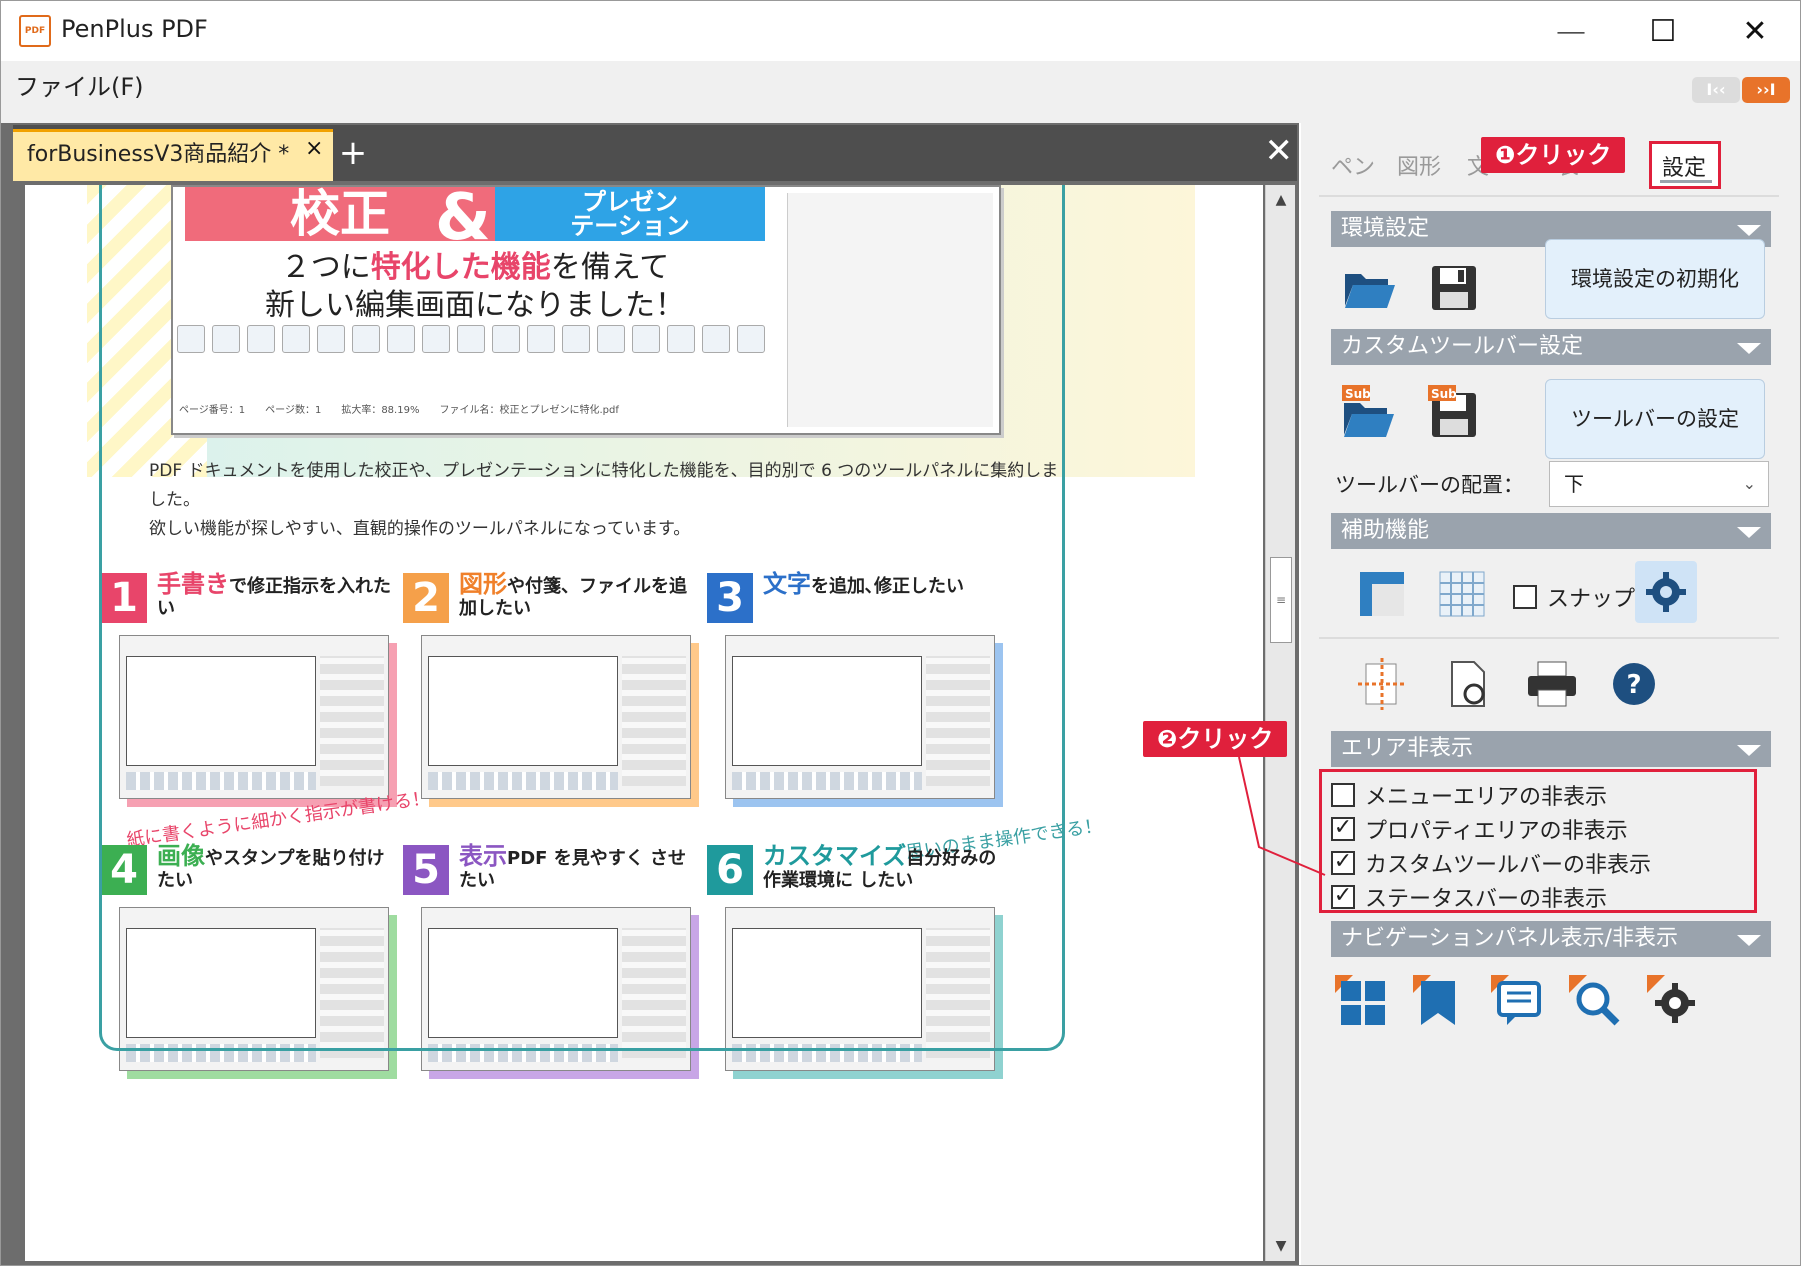 The width and height of the screenshot is (1801, 1266). Describe the element at coordinates (1754, 31) in the screenshot. I see `close-window-button: ✕` at that location.